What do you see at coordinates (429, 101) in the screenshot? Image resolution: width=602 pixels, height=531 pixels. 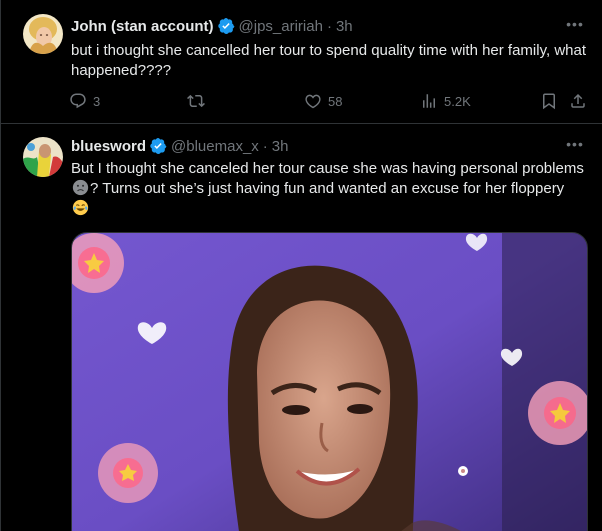 I see `views-icon` at bounding box center [429, 101].